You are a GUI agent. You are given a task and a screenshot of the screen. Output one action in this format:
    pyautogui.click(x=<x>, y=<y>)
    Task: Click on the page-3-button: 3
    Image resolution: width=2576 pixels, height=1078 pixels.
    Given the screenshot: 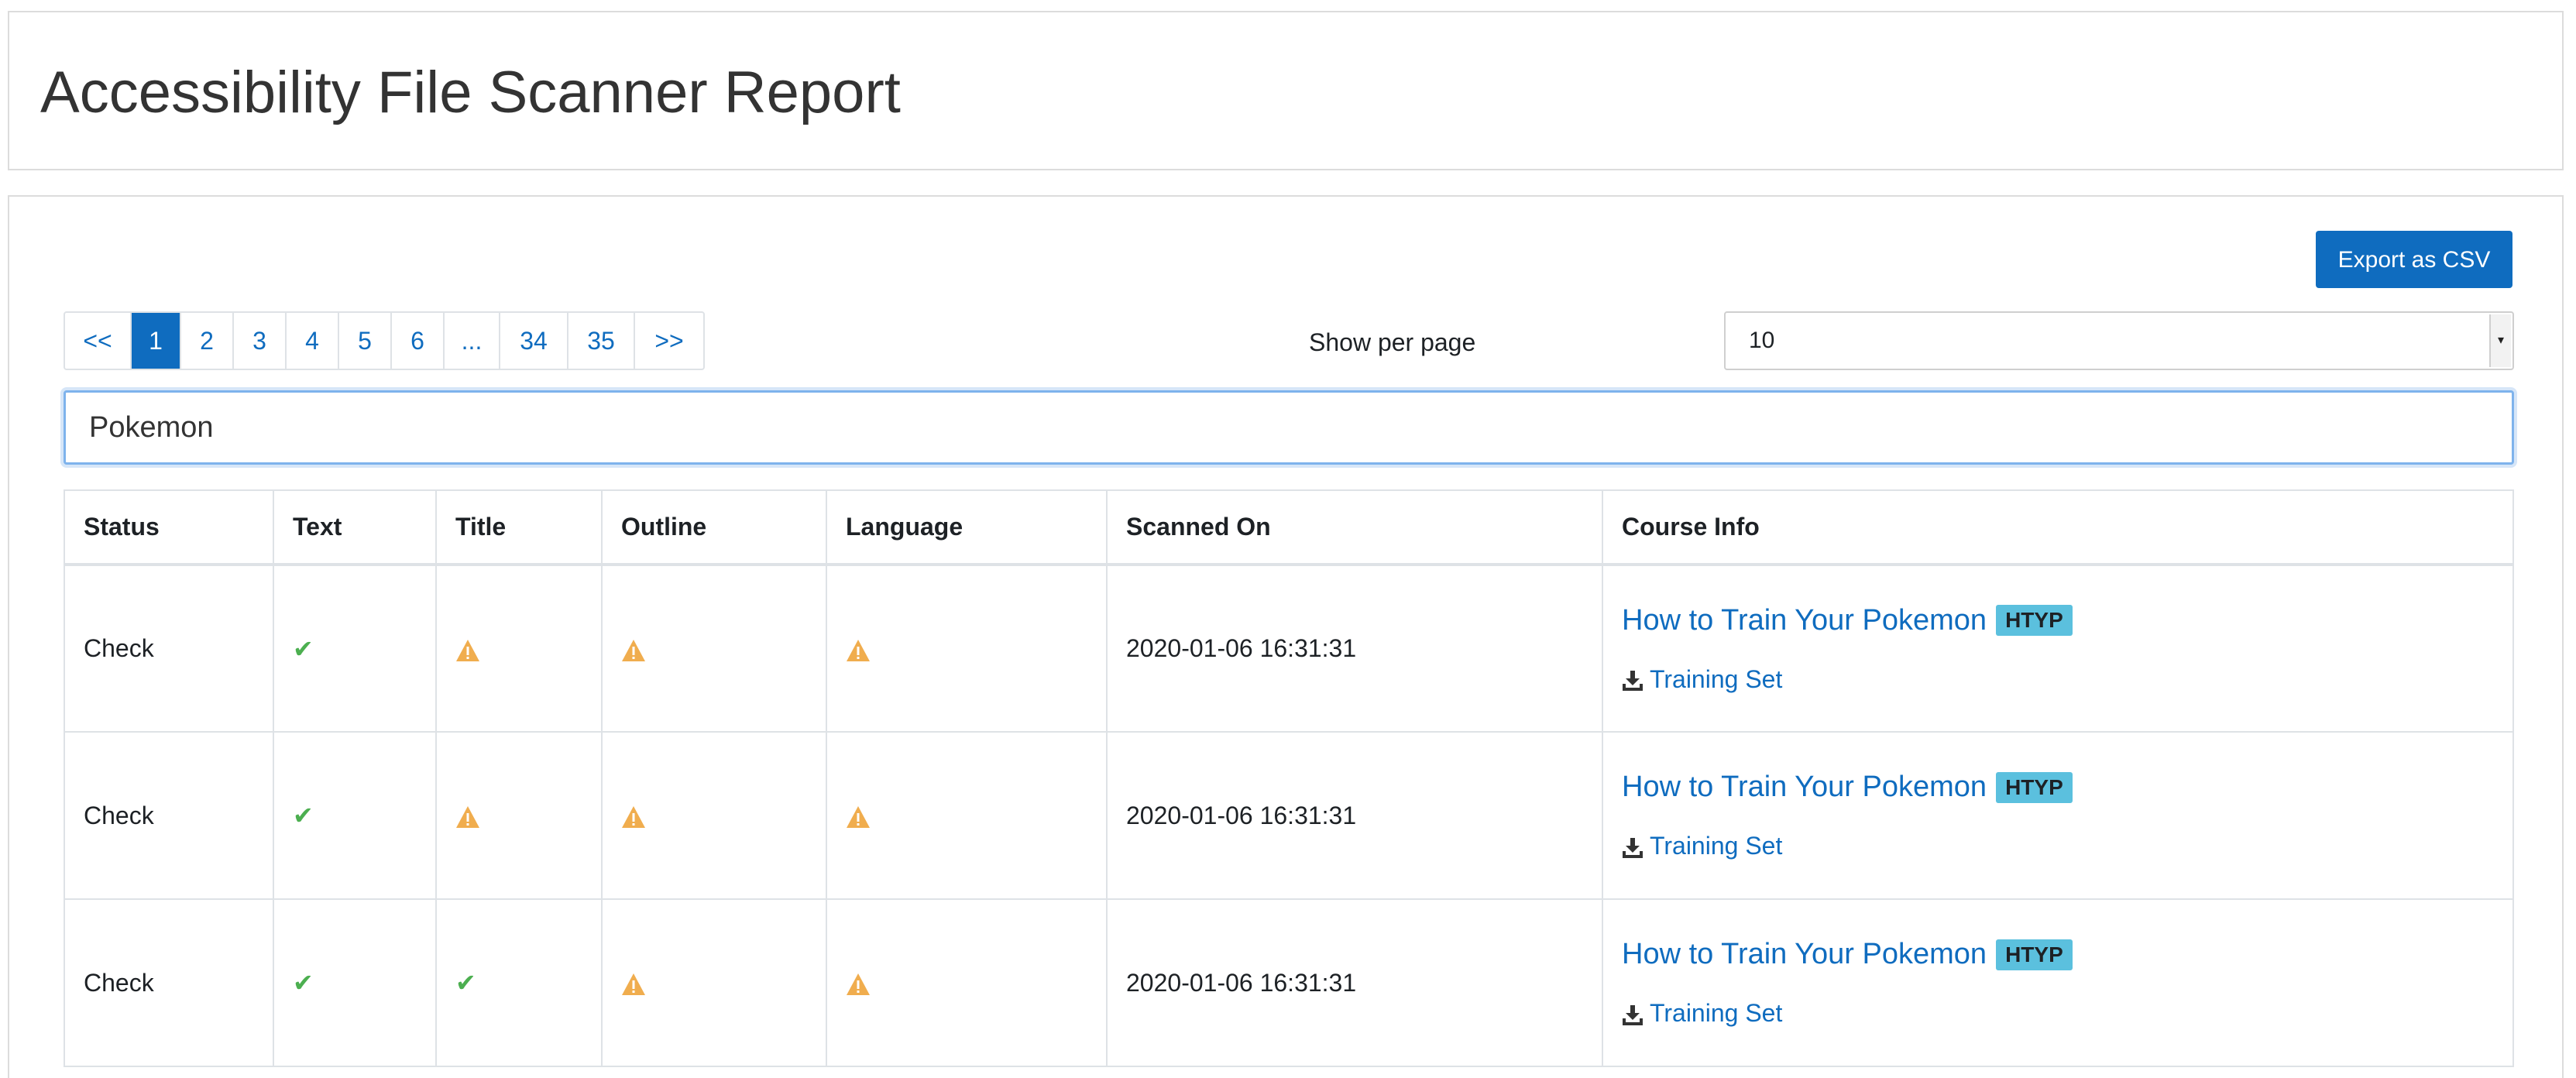 What is the action you would take?
    pyautogui.click(x=260, y=341)
    